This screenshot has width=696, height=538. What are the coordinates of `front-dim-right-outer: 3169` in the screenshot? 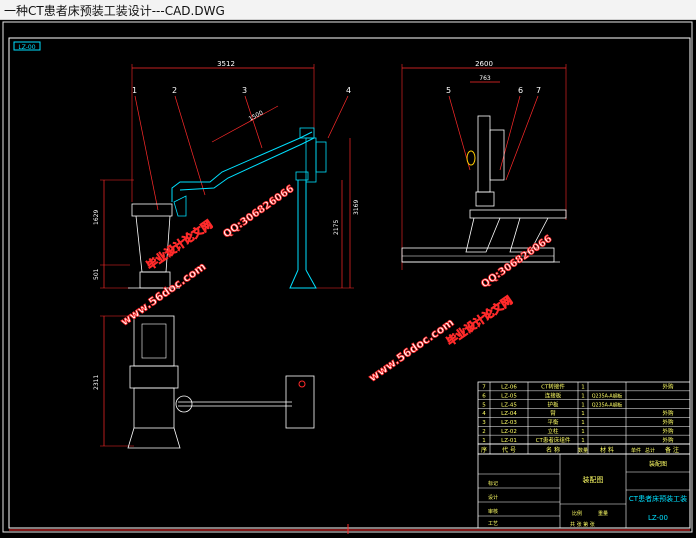 It's located at (356, 207).